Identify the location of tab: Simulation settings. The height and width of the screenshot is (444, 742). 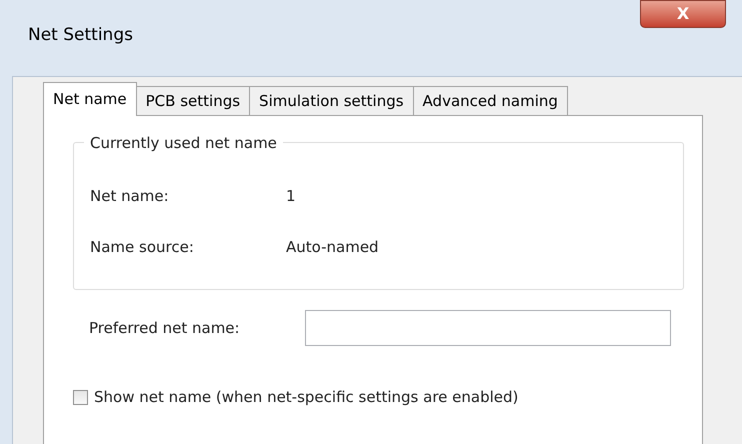
(332, 100).